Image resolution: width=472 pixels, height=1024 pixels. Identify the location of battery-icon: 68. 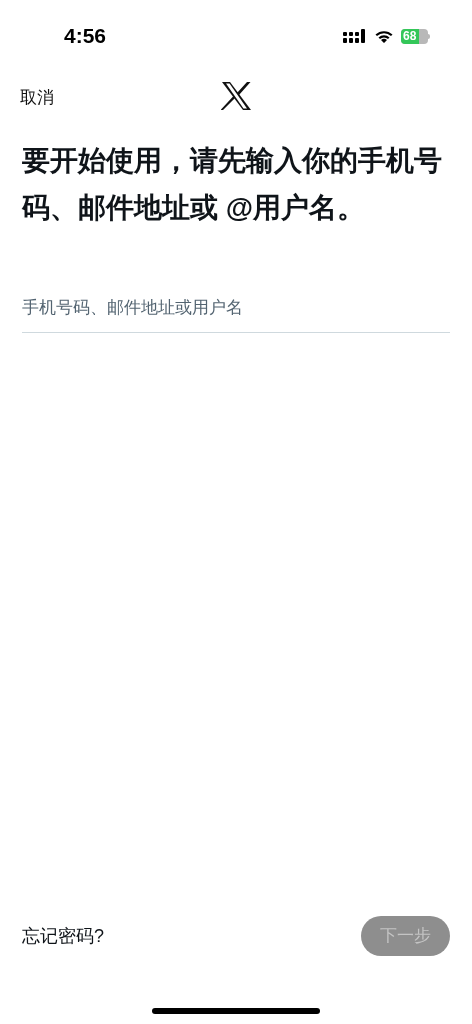
(415, 36).